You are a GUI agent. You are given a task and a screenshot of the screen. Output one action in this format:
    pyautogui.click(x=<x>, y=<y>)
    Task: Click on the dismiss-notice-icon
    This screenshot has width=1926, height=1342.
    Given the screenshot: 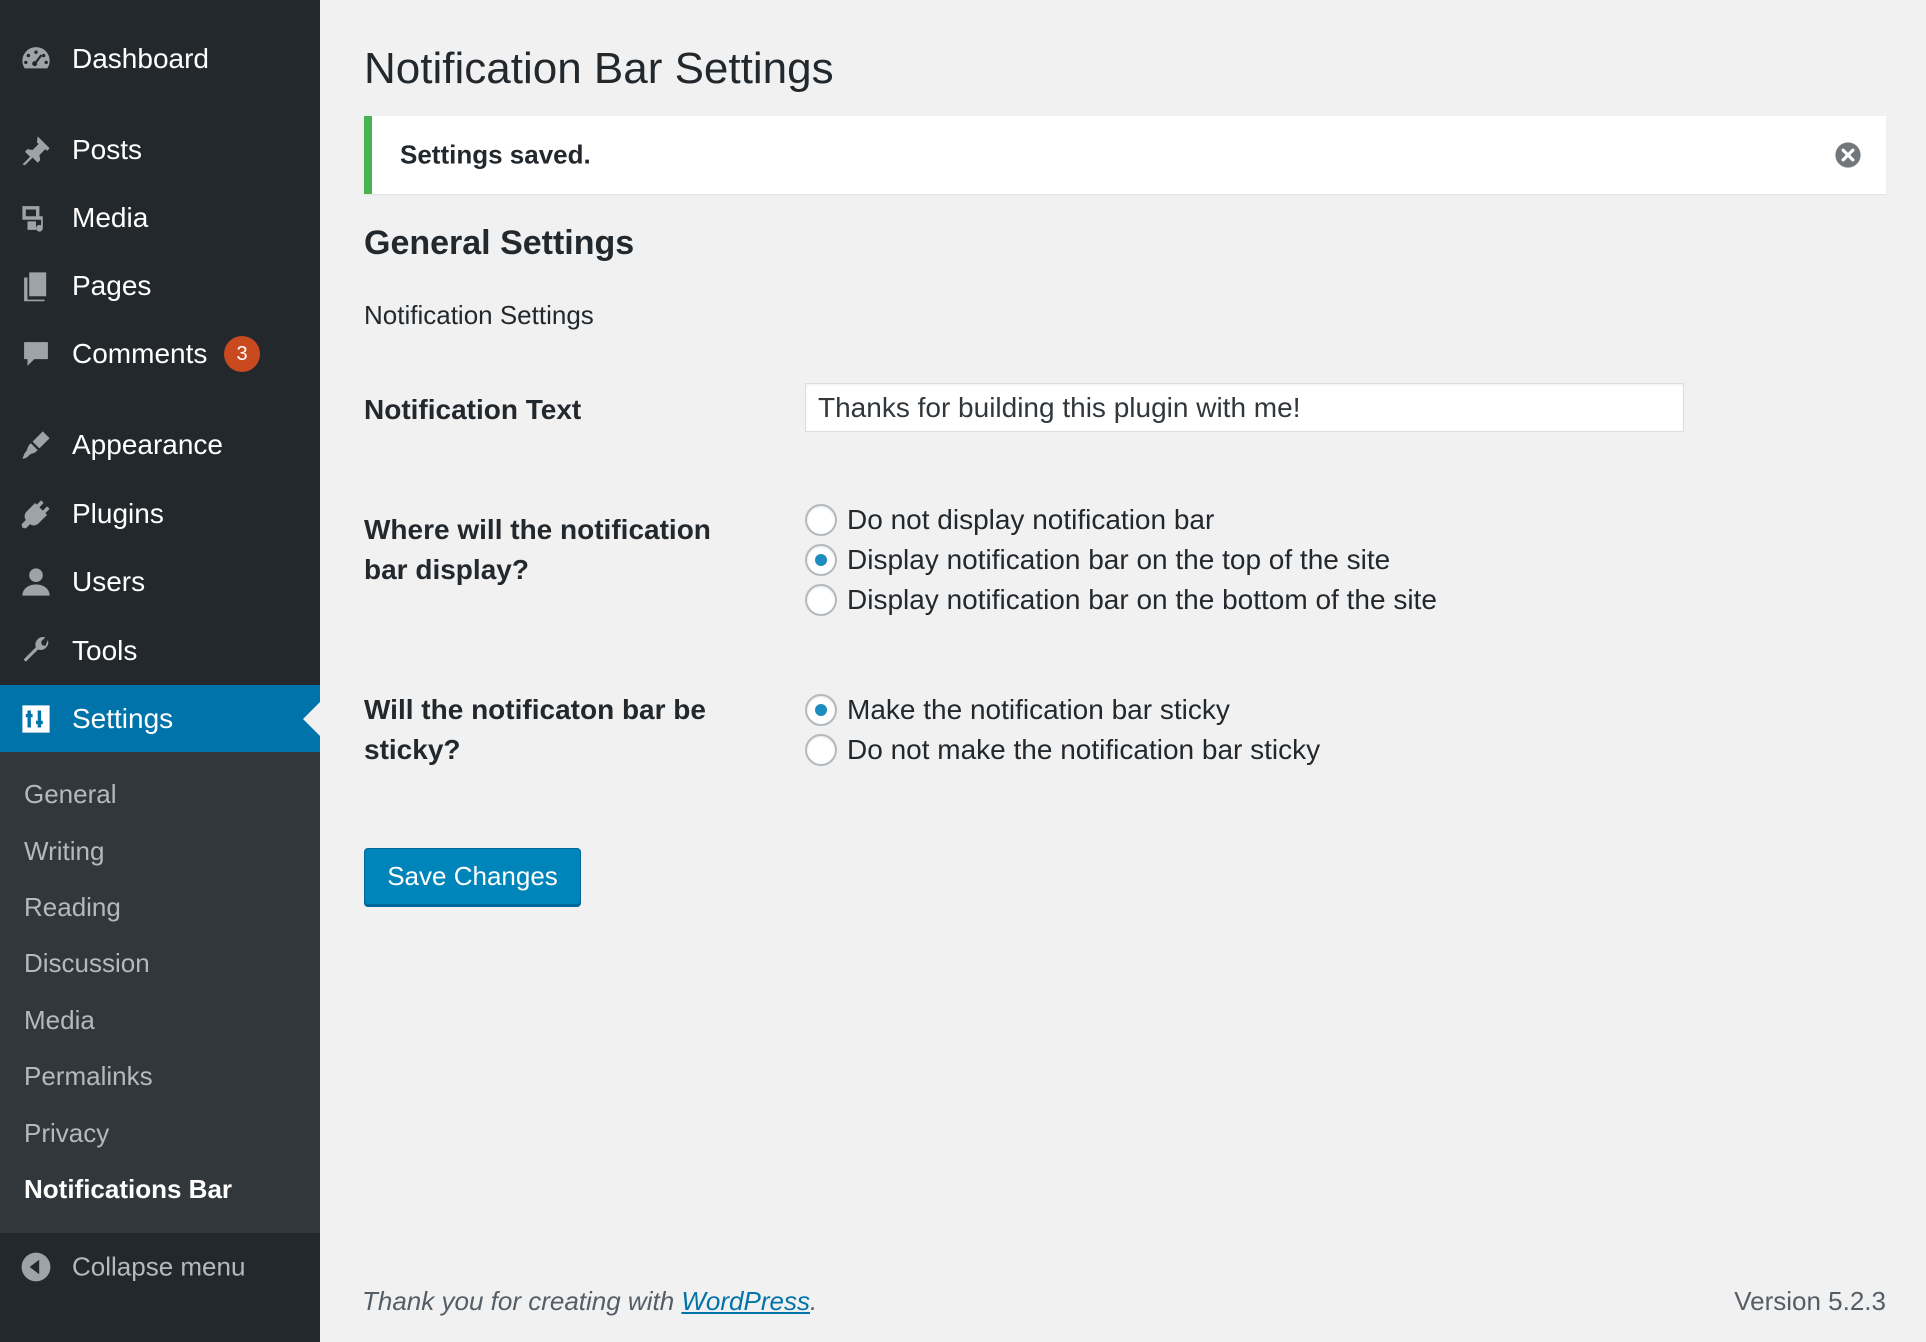 What is the action you would take?
    pyautogui.click(x=1848, y=155)
    